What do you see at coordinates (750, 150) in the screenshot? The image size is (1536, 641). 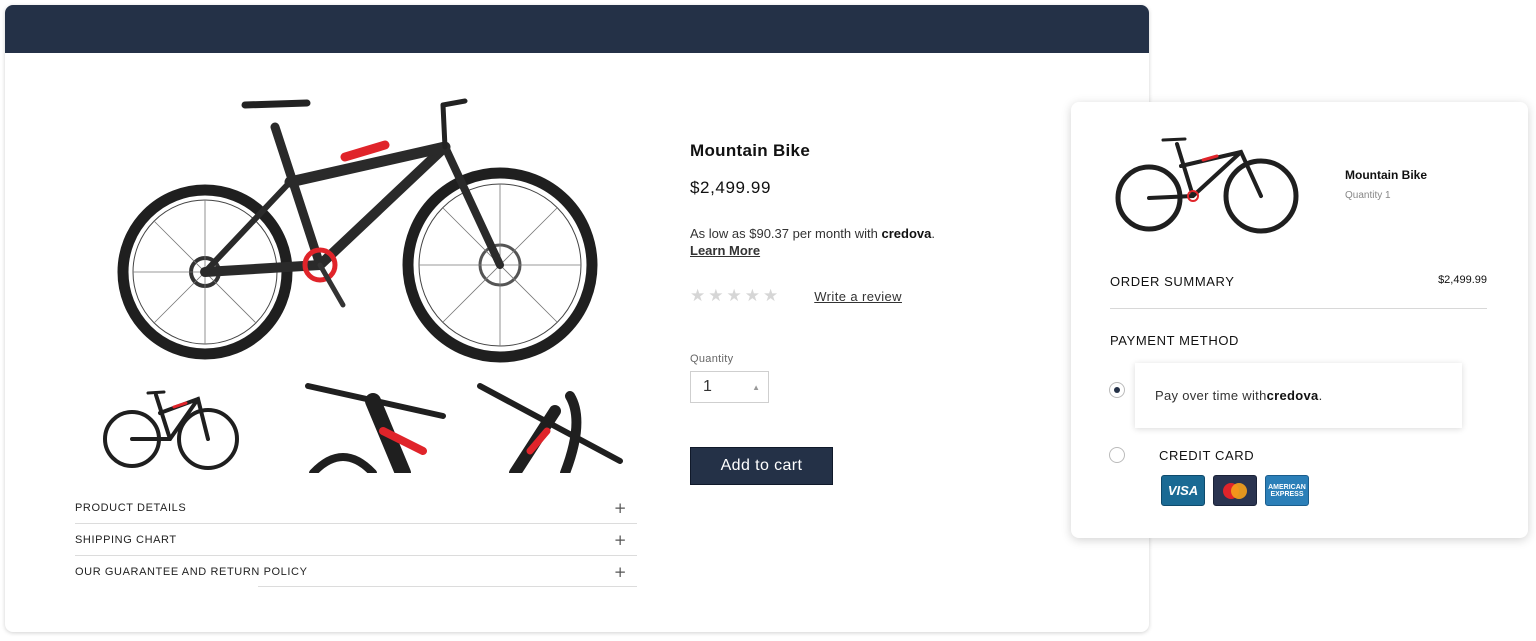 I see `product-title: Mountain Bike` at bounding box center [750, 150].